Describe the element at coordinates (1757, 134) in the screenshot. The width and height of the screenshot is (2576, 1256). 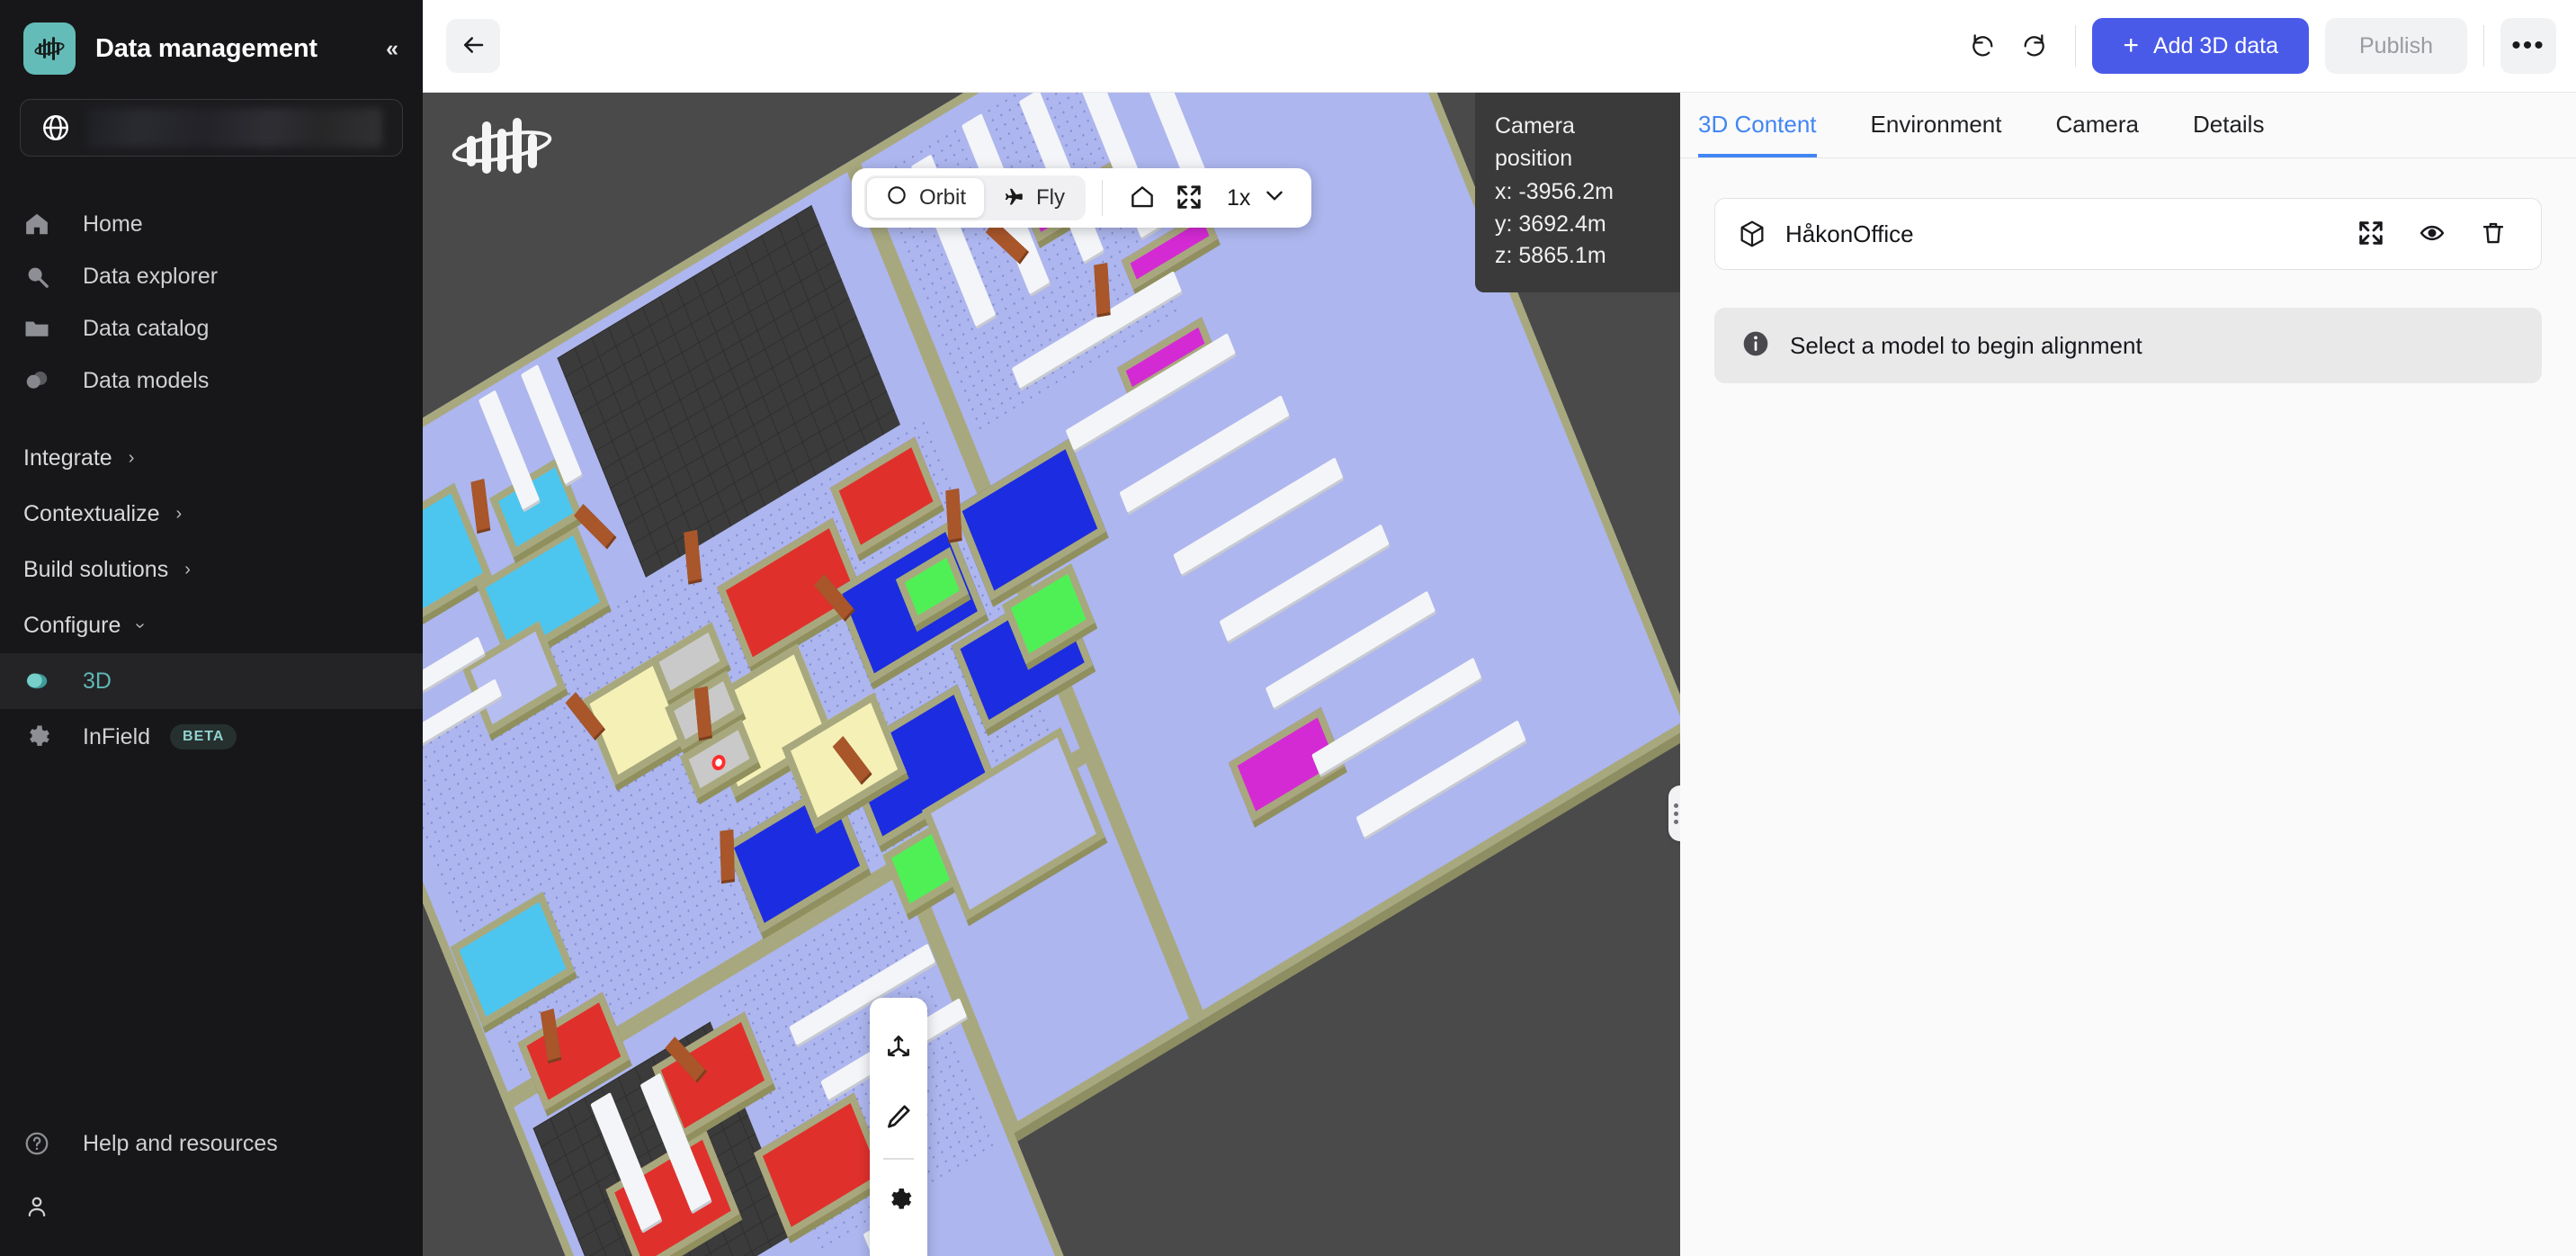
I see `tab-3d-content: 3D Content` at that location.